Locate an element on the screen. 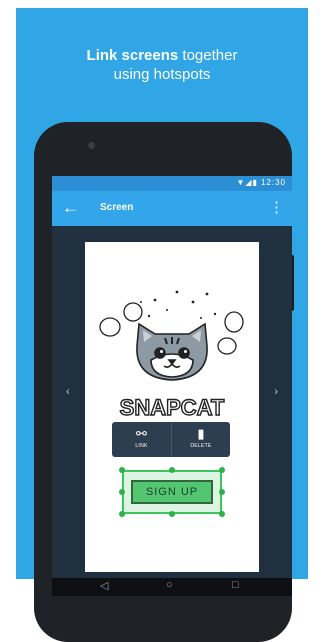 This screenshot has height=642, width=325. headline-bold: Link screens is located at coordinates (132, 55).